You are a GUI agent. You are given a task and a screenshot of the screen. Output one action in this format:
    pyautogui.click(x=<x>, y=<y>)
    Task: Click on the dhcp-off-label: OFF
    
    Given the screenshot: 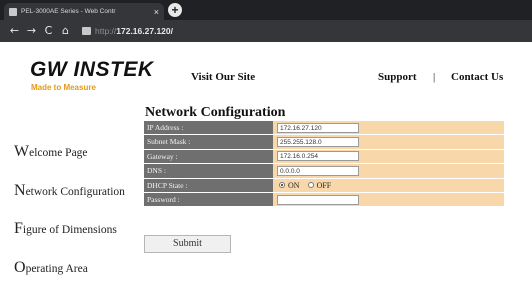 What is the action you would take?
    pyautogui.click(x=324, y=185)
    